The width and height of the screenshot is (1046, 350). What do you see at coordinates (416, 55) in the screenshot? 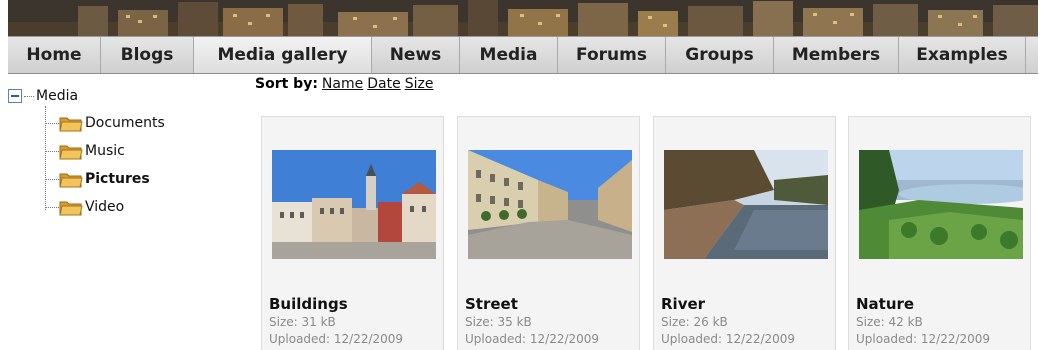
I see `nav-news: News` at bounding box center [416, 55].